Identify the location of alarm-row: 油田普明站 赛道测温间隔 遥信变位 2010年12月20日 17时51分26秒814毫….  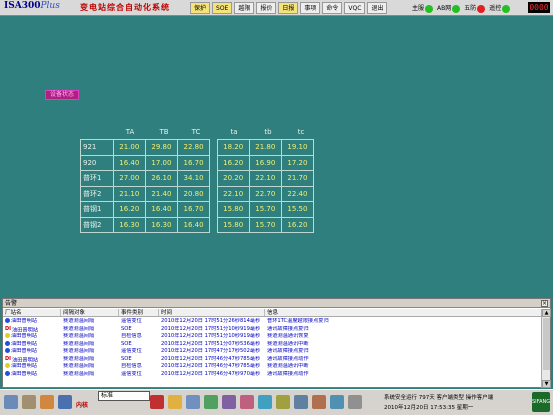
(272, 322).